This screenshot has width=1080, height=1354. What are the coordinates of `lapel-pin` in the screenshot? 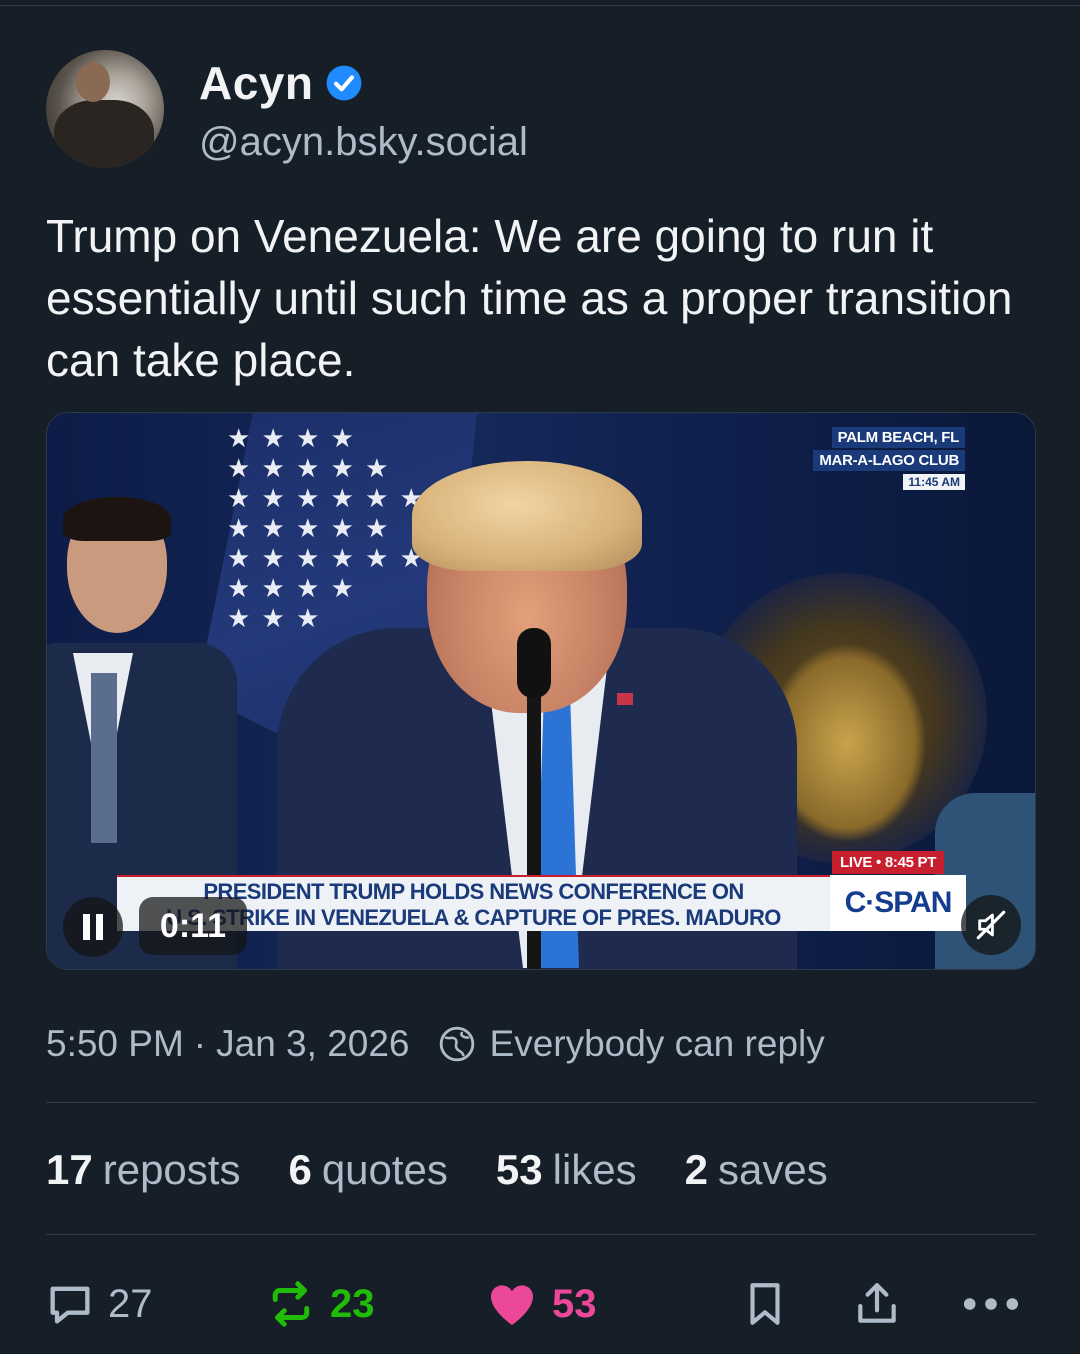 It's located at (625, 699).